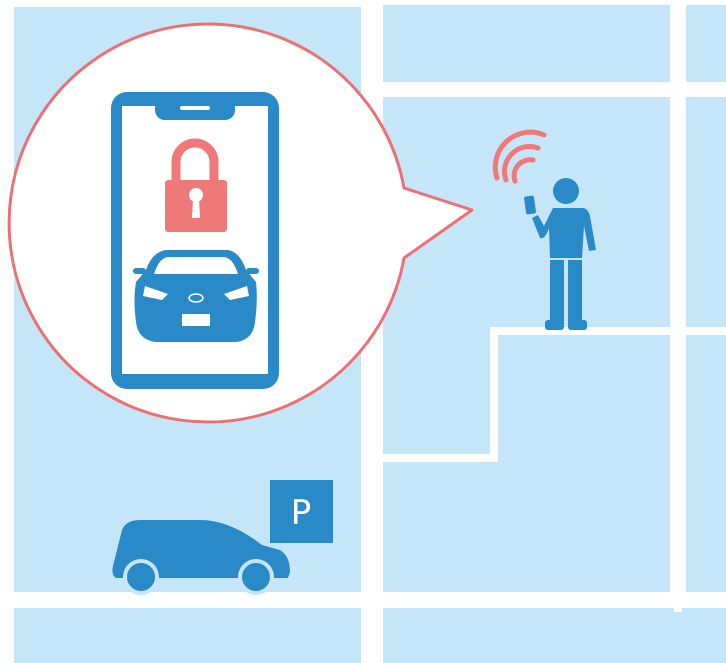 This screenshot has width=726, height=663. I want to click on phone-speaker, so click(195, 108).